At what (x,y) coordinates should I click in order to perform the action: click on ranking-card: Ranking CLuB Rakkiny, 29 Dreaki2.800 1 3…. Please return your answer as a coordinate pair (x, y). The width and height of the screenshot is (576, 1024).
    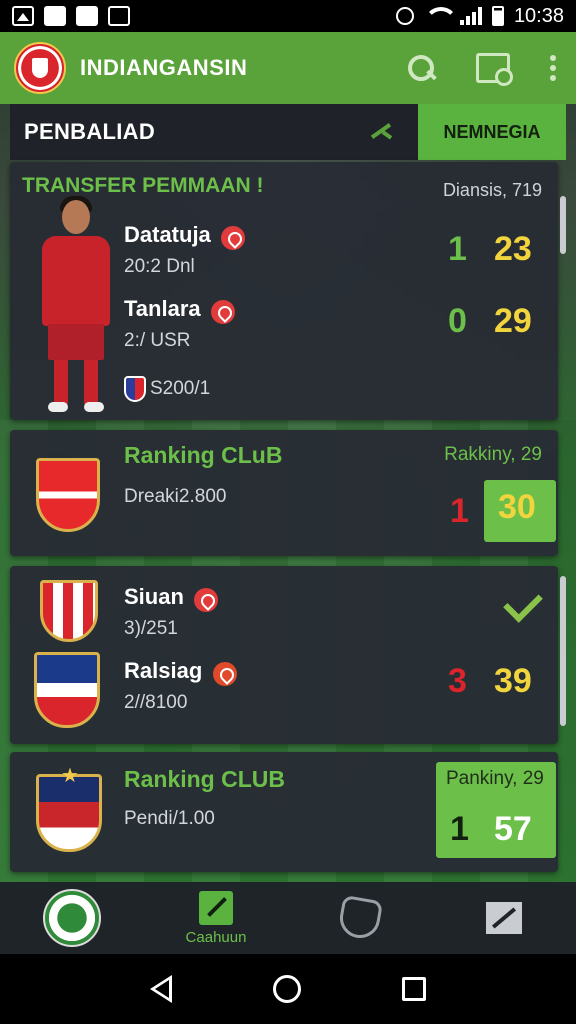
    Looking at the image, I should click on (284, 493).